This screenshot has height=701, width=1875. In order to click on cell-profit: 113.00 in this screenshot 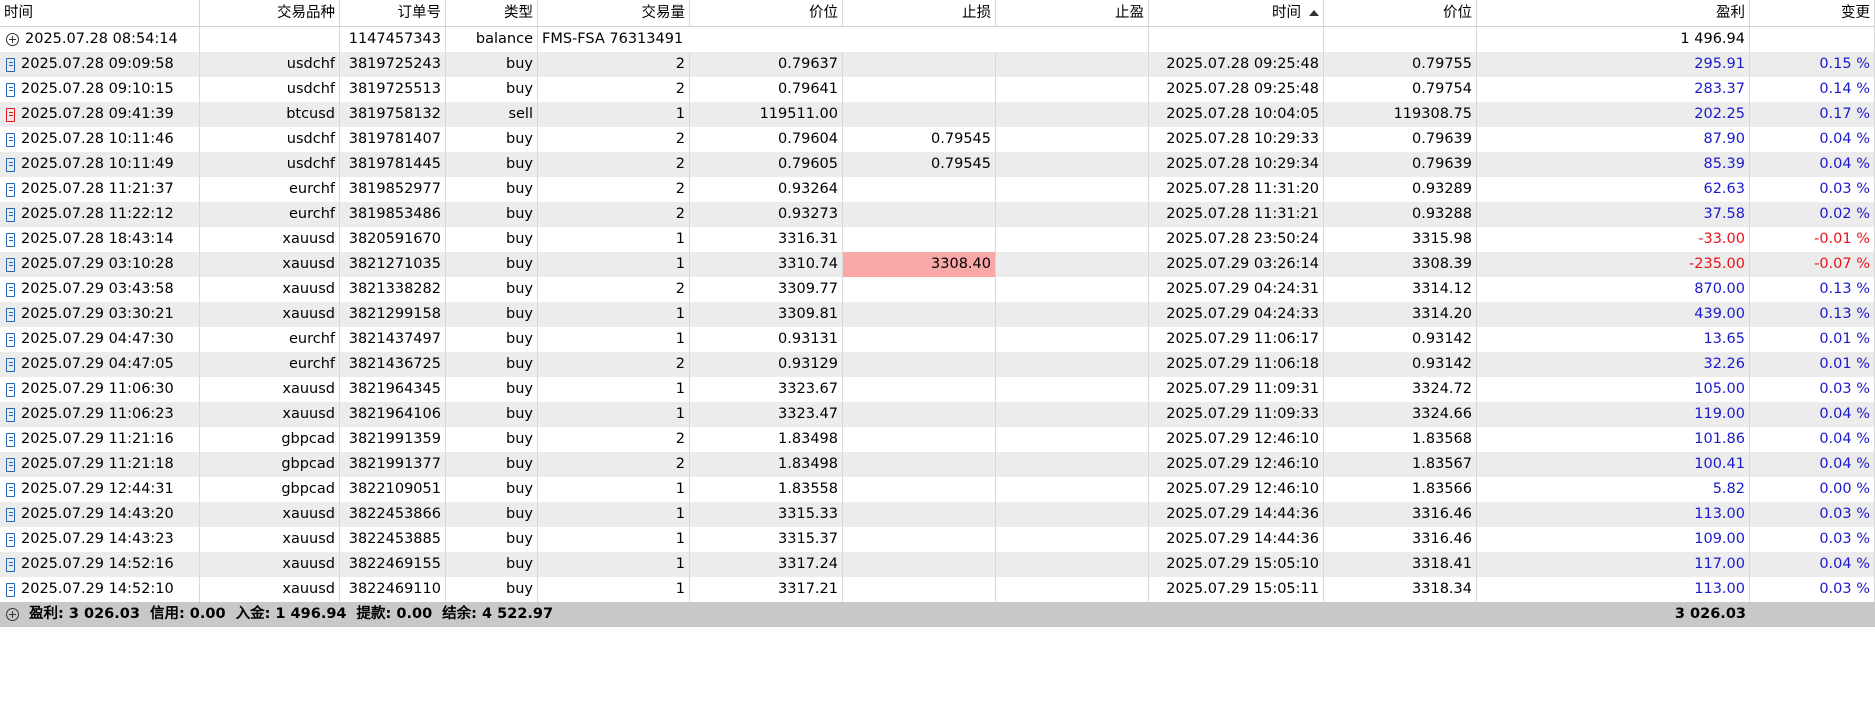, I will do `click(1613, 514)`.